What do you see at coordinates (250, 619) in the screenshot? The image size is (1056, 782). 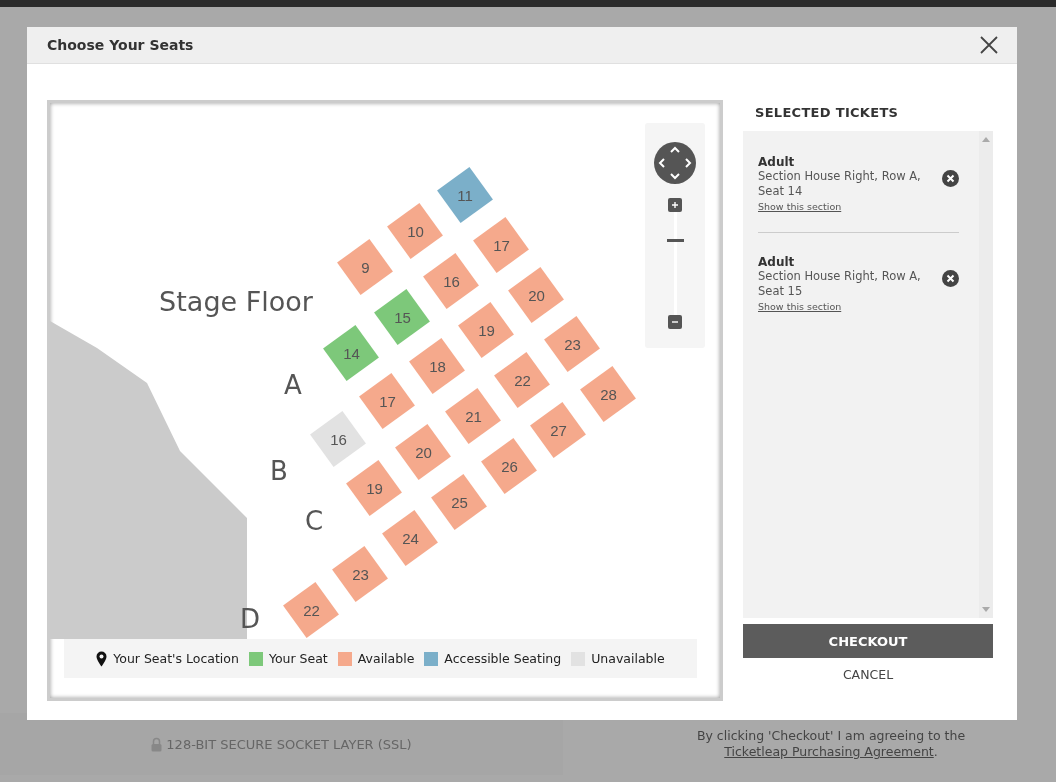 I see `row-label: D` at bounding box center [250, 619].